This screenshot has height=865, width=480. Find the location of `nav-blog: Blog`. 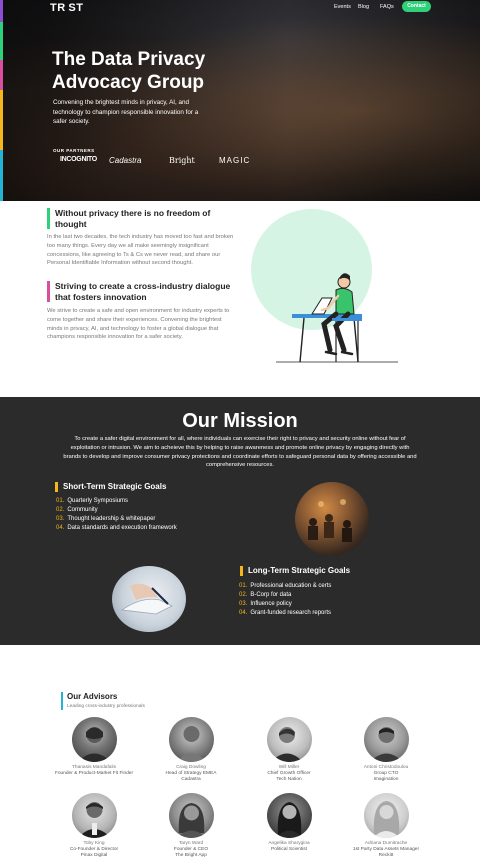

nav-blog: Blog is located at coordinates (363, 7).